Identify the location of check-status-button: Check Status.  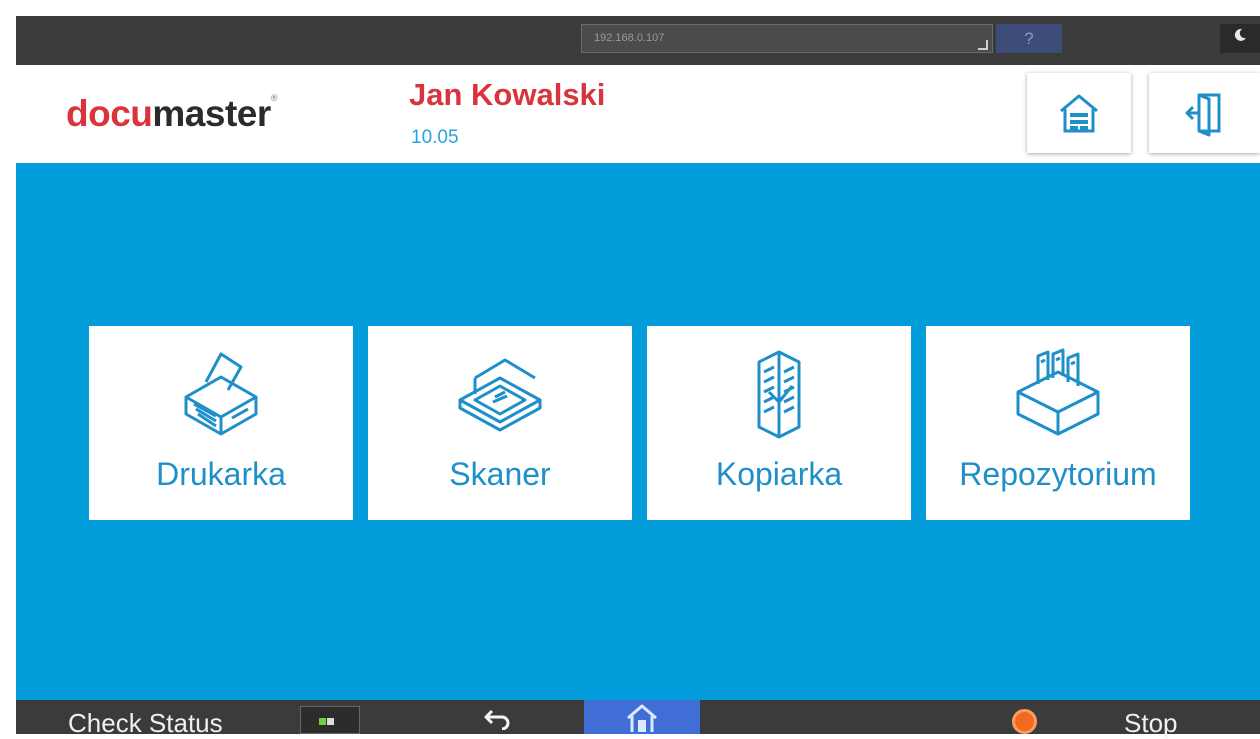
(145, 723).